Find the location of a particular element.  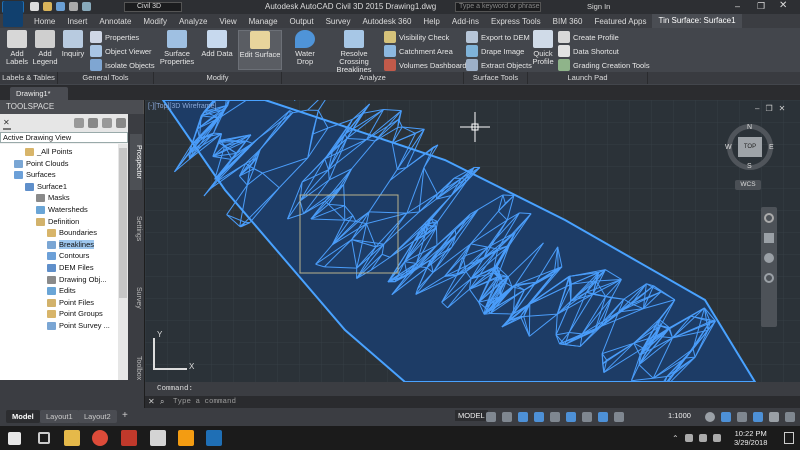

save-icon is located at coordinates (60, 6).